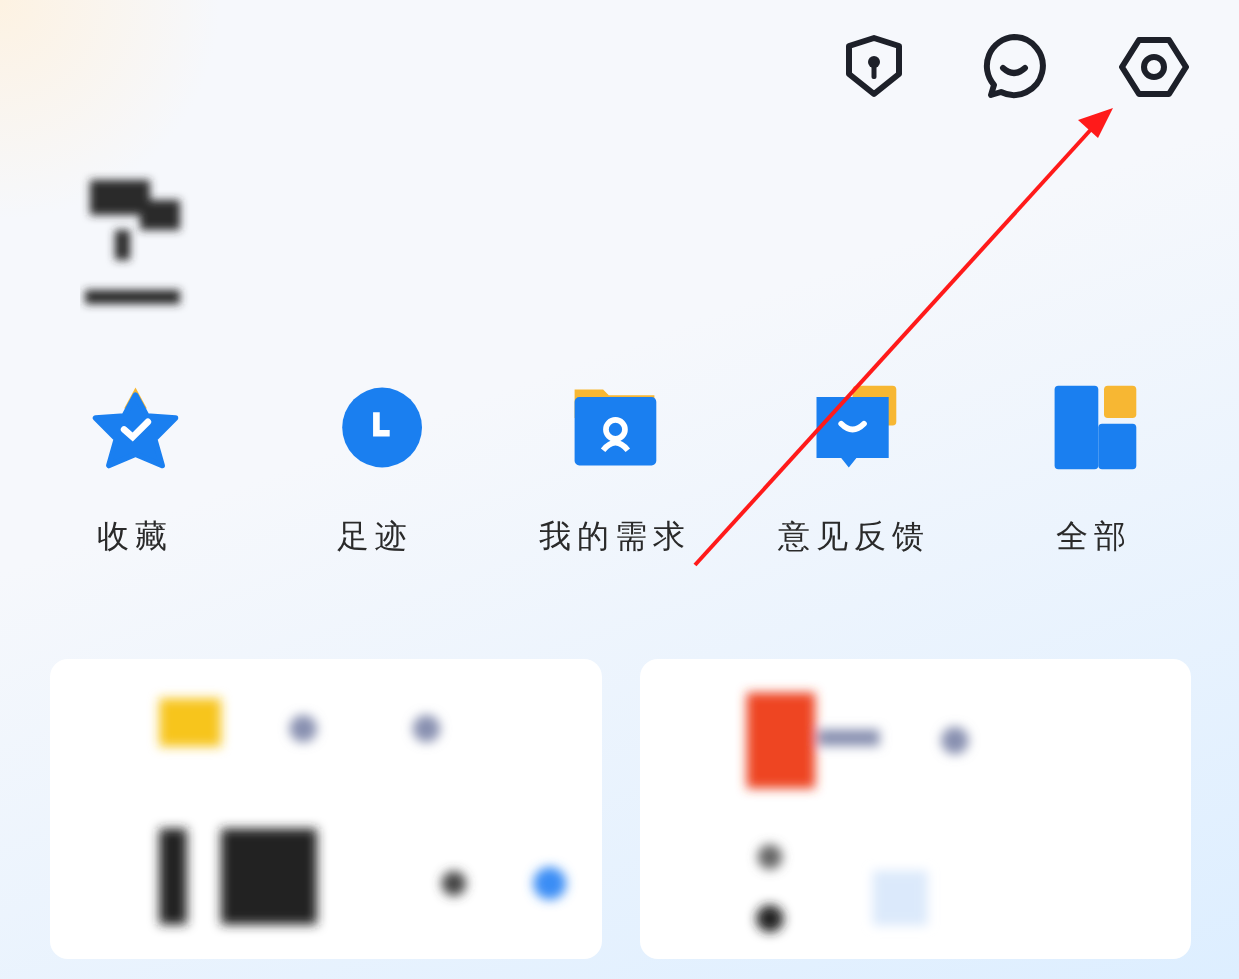 The image size is (1239, 979). I want to click on shortcut-label: 全部, so click(1094, 537).